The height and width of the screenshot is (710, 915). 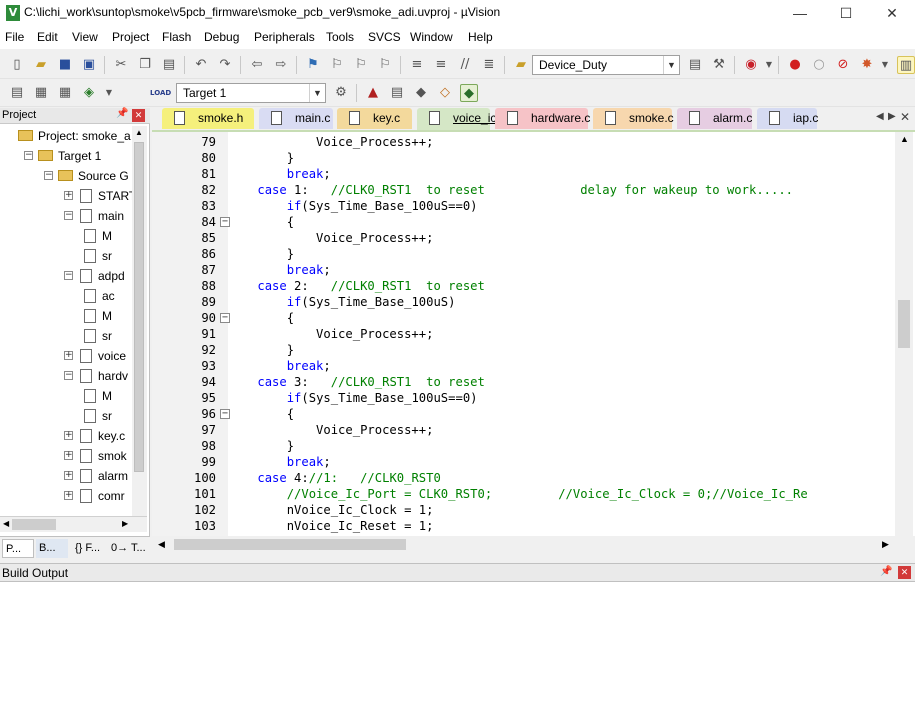 I want to click on manage-multi-project-icon: ▤, so click(x=397, y=93).